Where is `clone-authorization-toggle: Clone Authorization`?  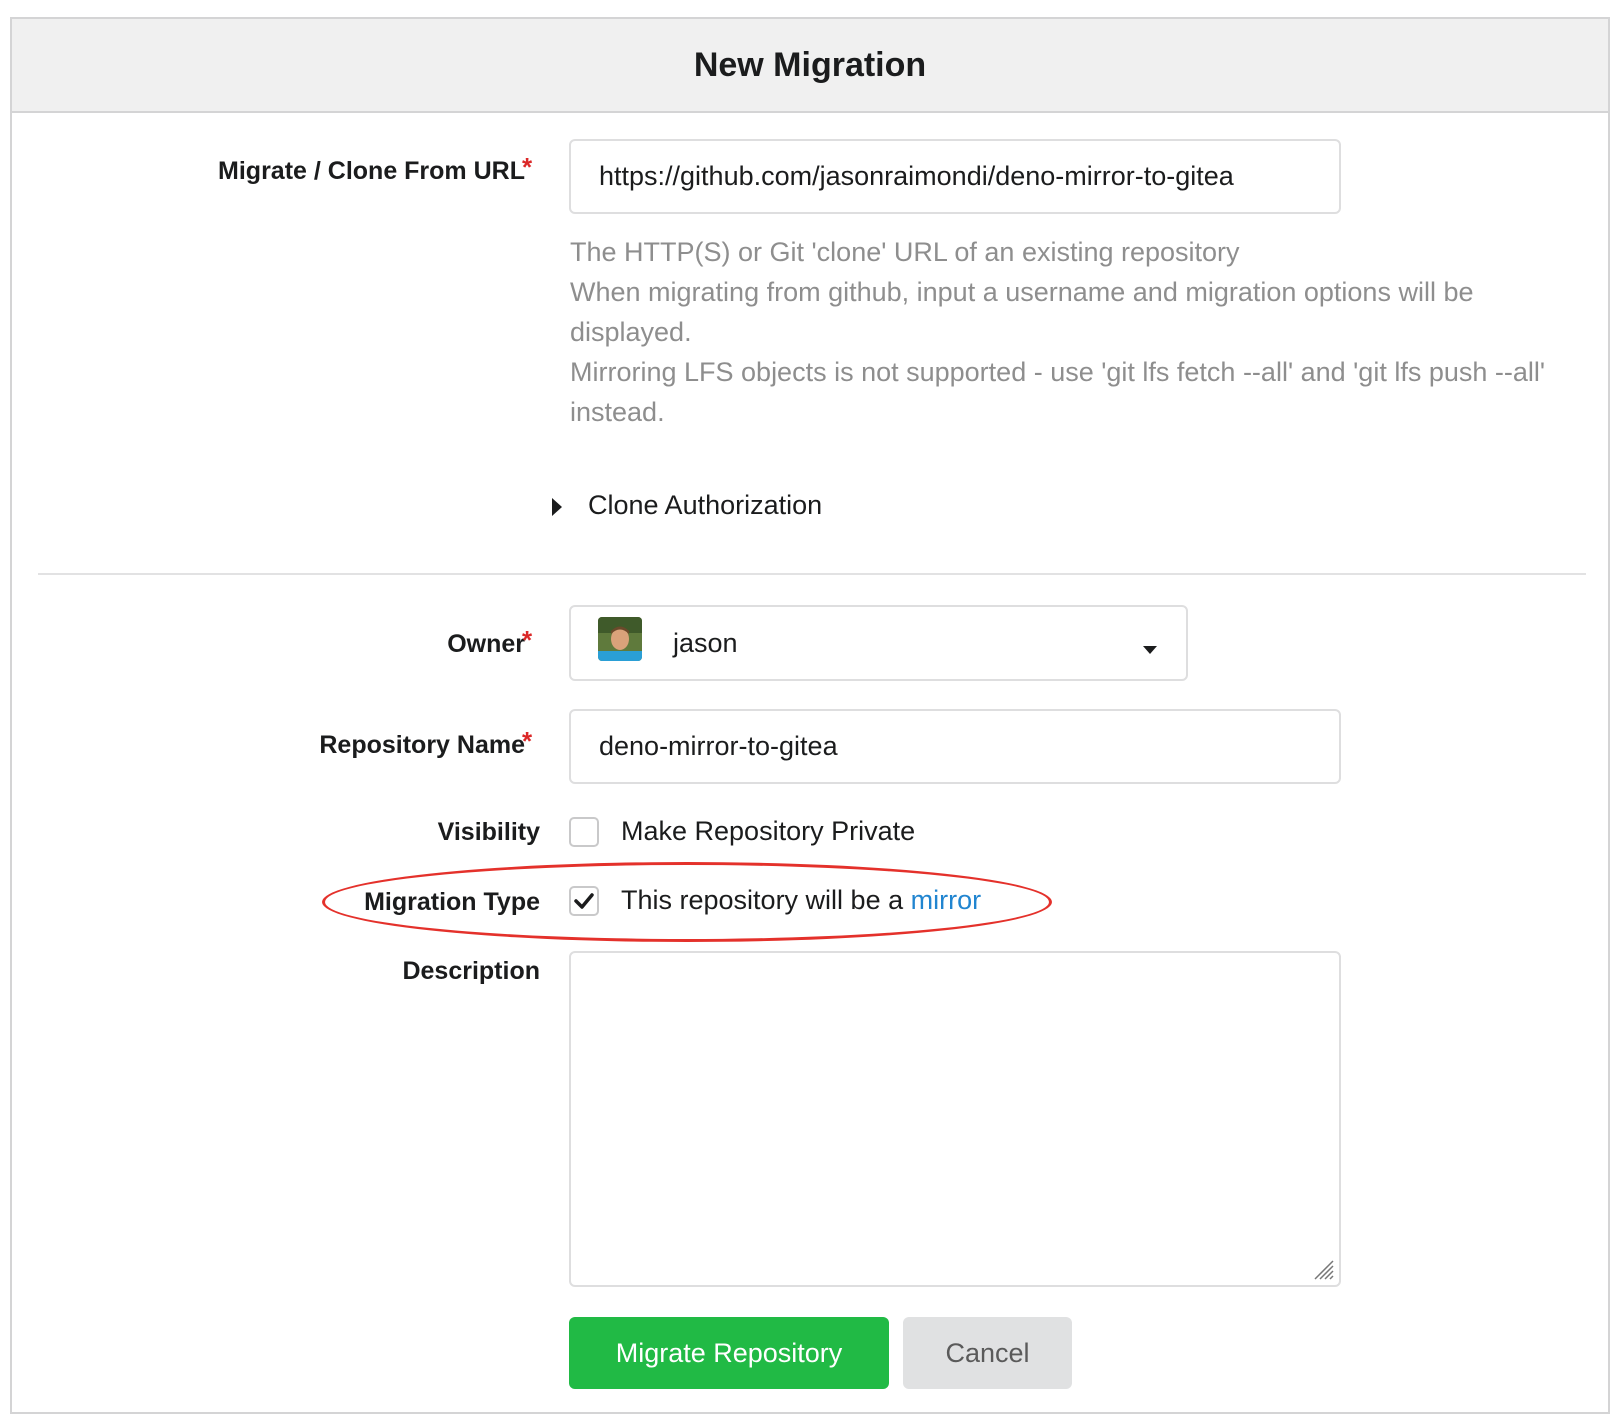
clone-authorization-toggle: Clone Authorization is located at coordinates (705, 505).